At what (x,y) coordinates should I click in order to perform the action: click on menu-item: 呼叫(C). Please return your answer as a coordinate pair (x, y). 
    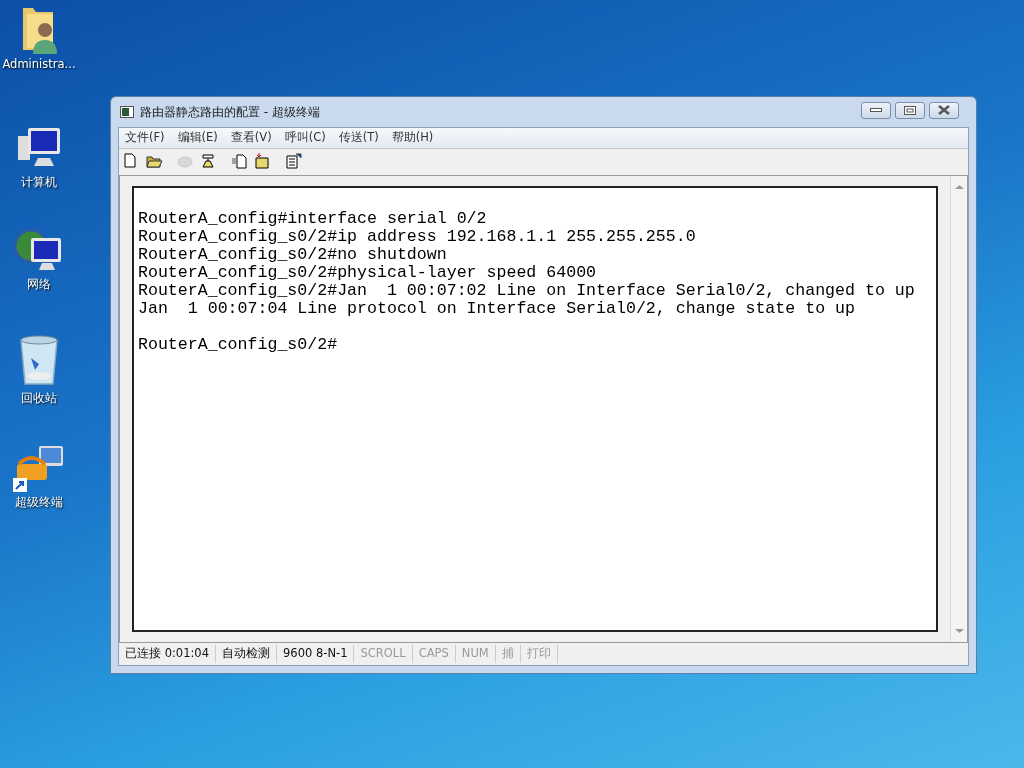
    Looking at the image, I should click on (305, 138).